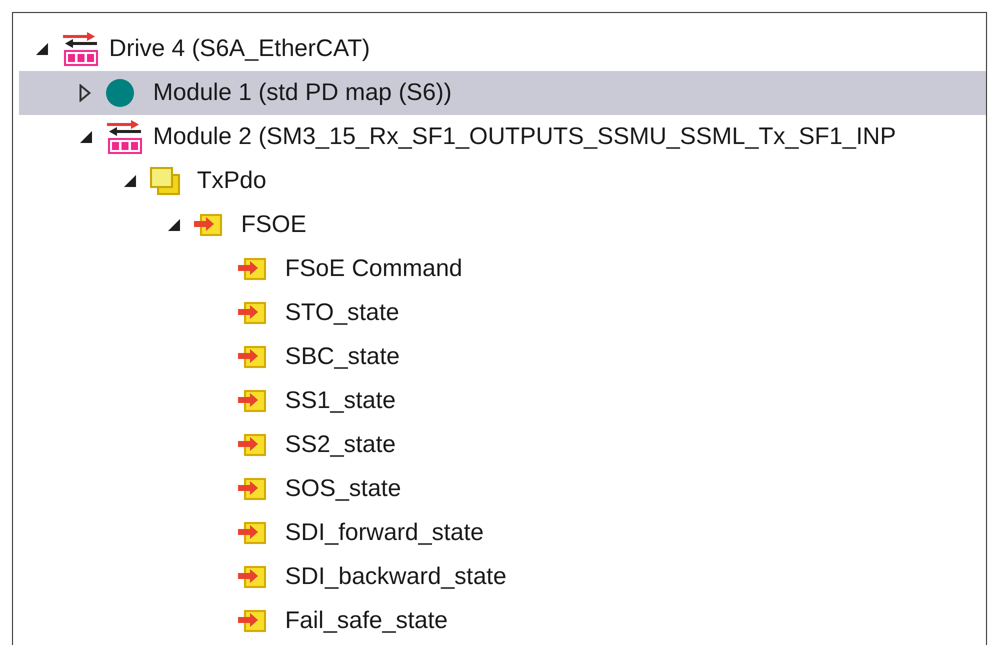 The width and height of the screenshot is (995, 652). What do you see at coordinates (231, 181) in the screenshot?
I see `tree-item-label: TxPdo` at bounding box center [231, 181].